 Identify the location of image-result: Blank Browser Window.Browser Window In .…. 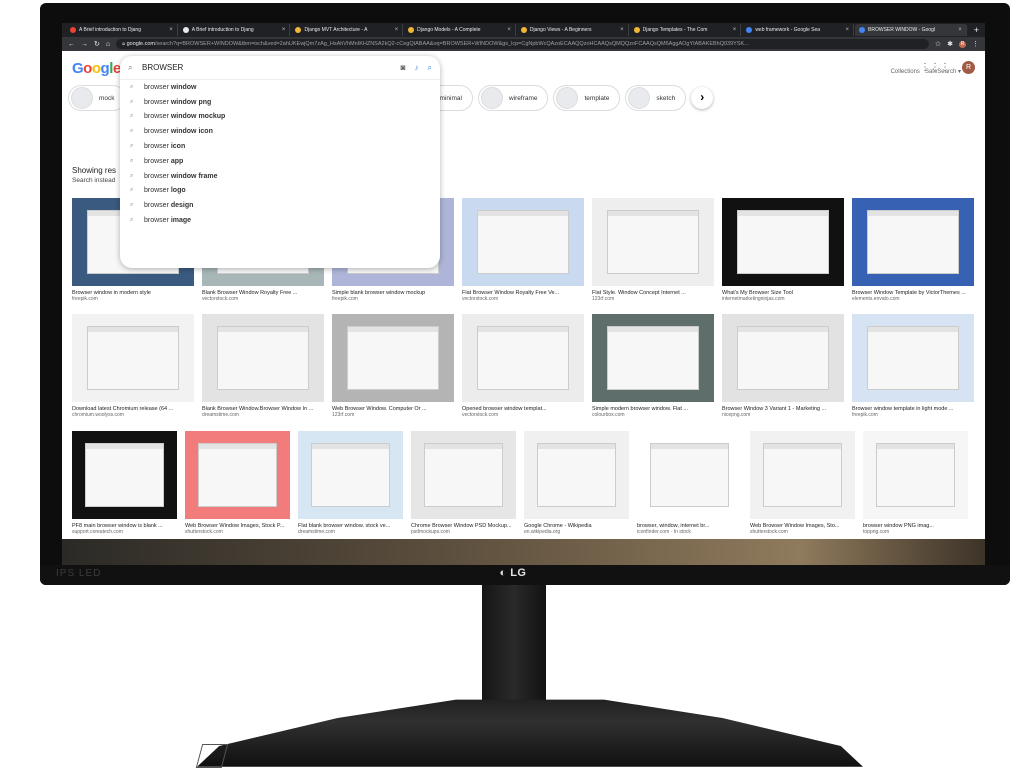
(263, 366).